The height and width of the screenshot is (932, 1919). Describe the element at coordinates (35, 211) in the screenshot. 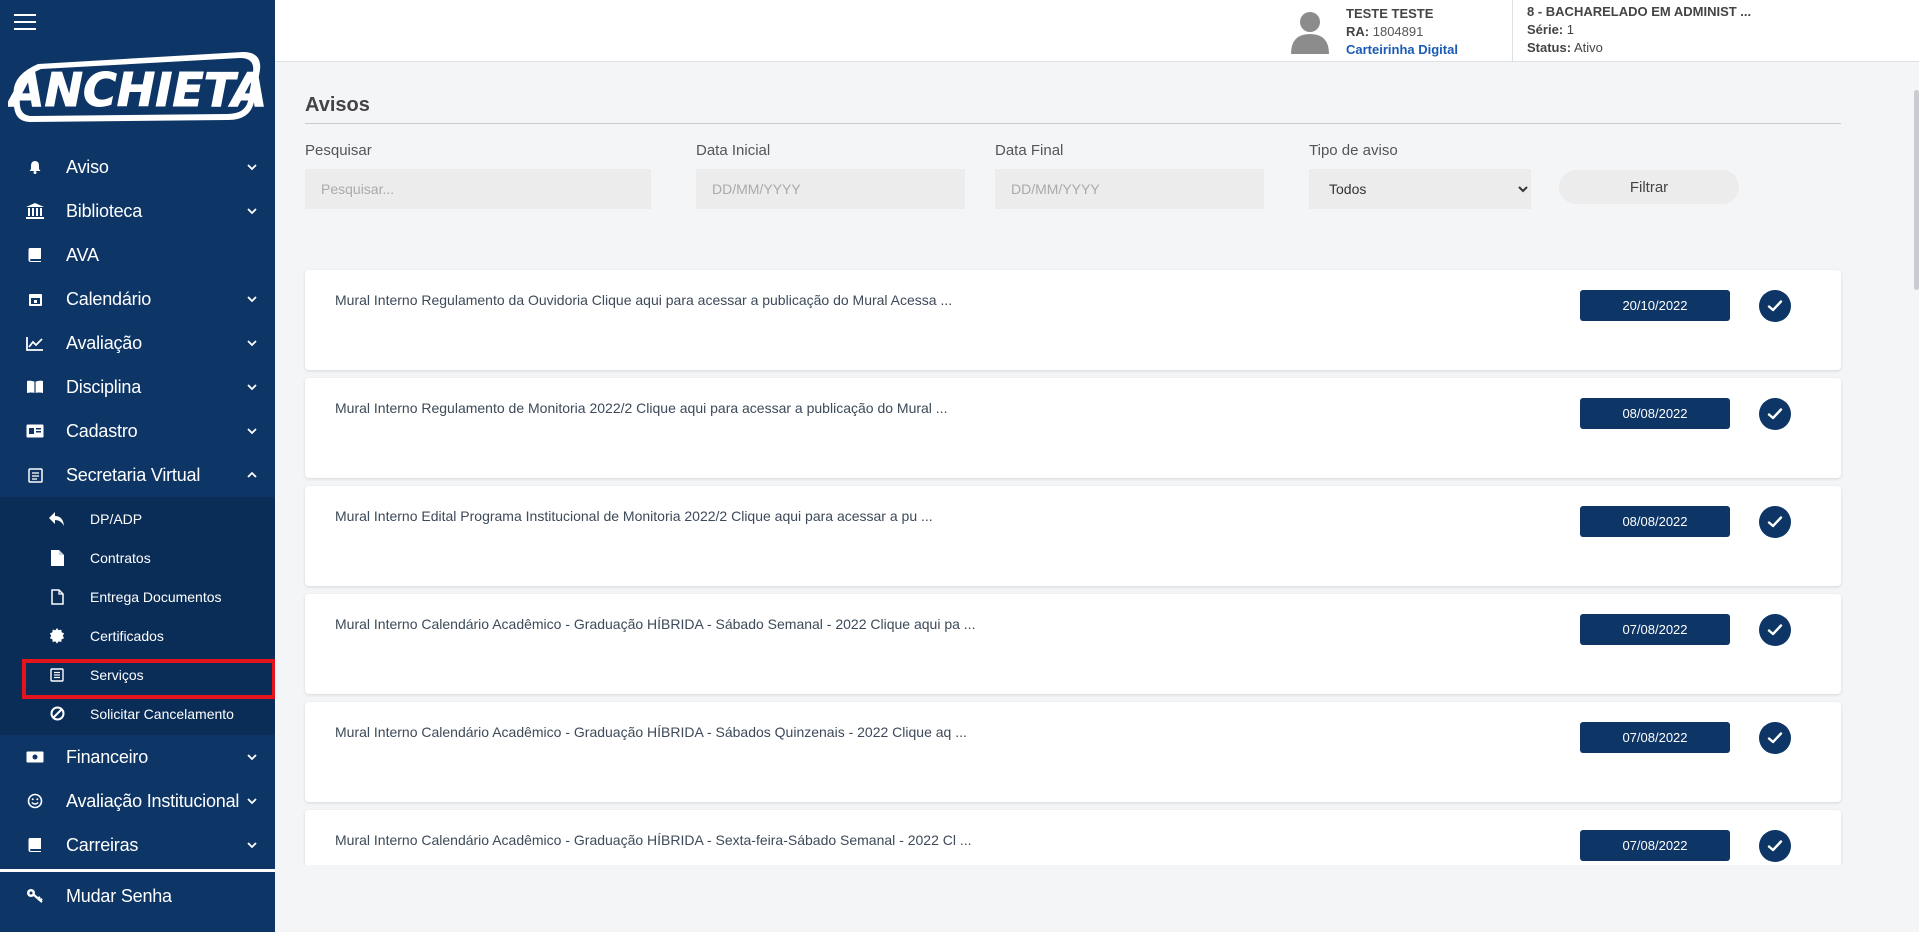

I see `bank-icon` at that location.